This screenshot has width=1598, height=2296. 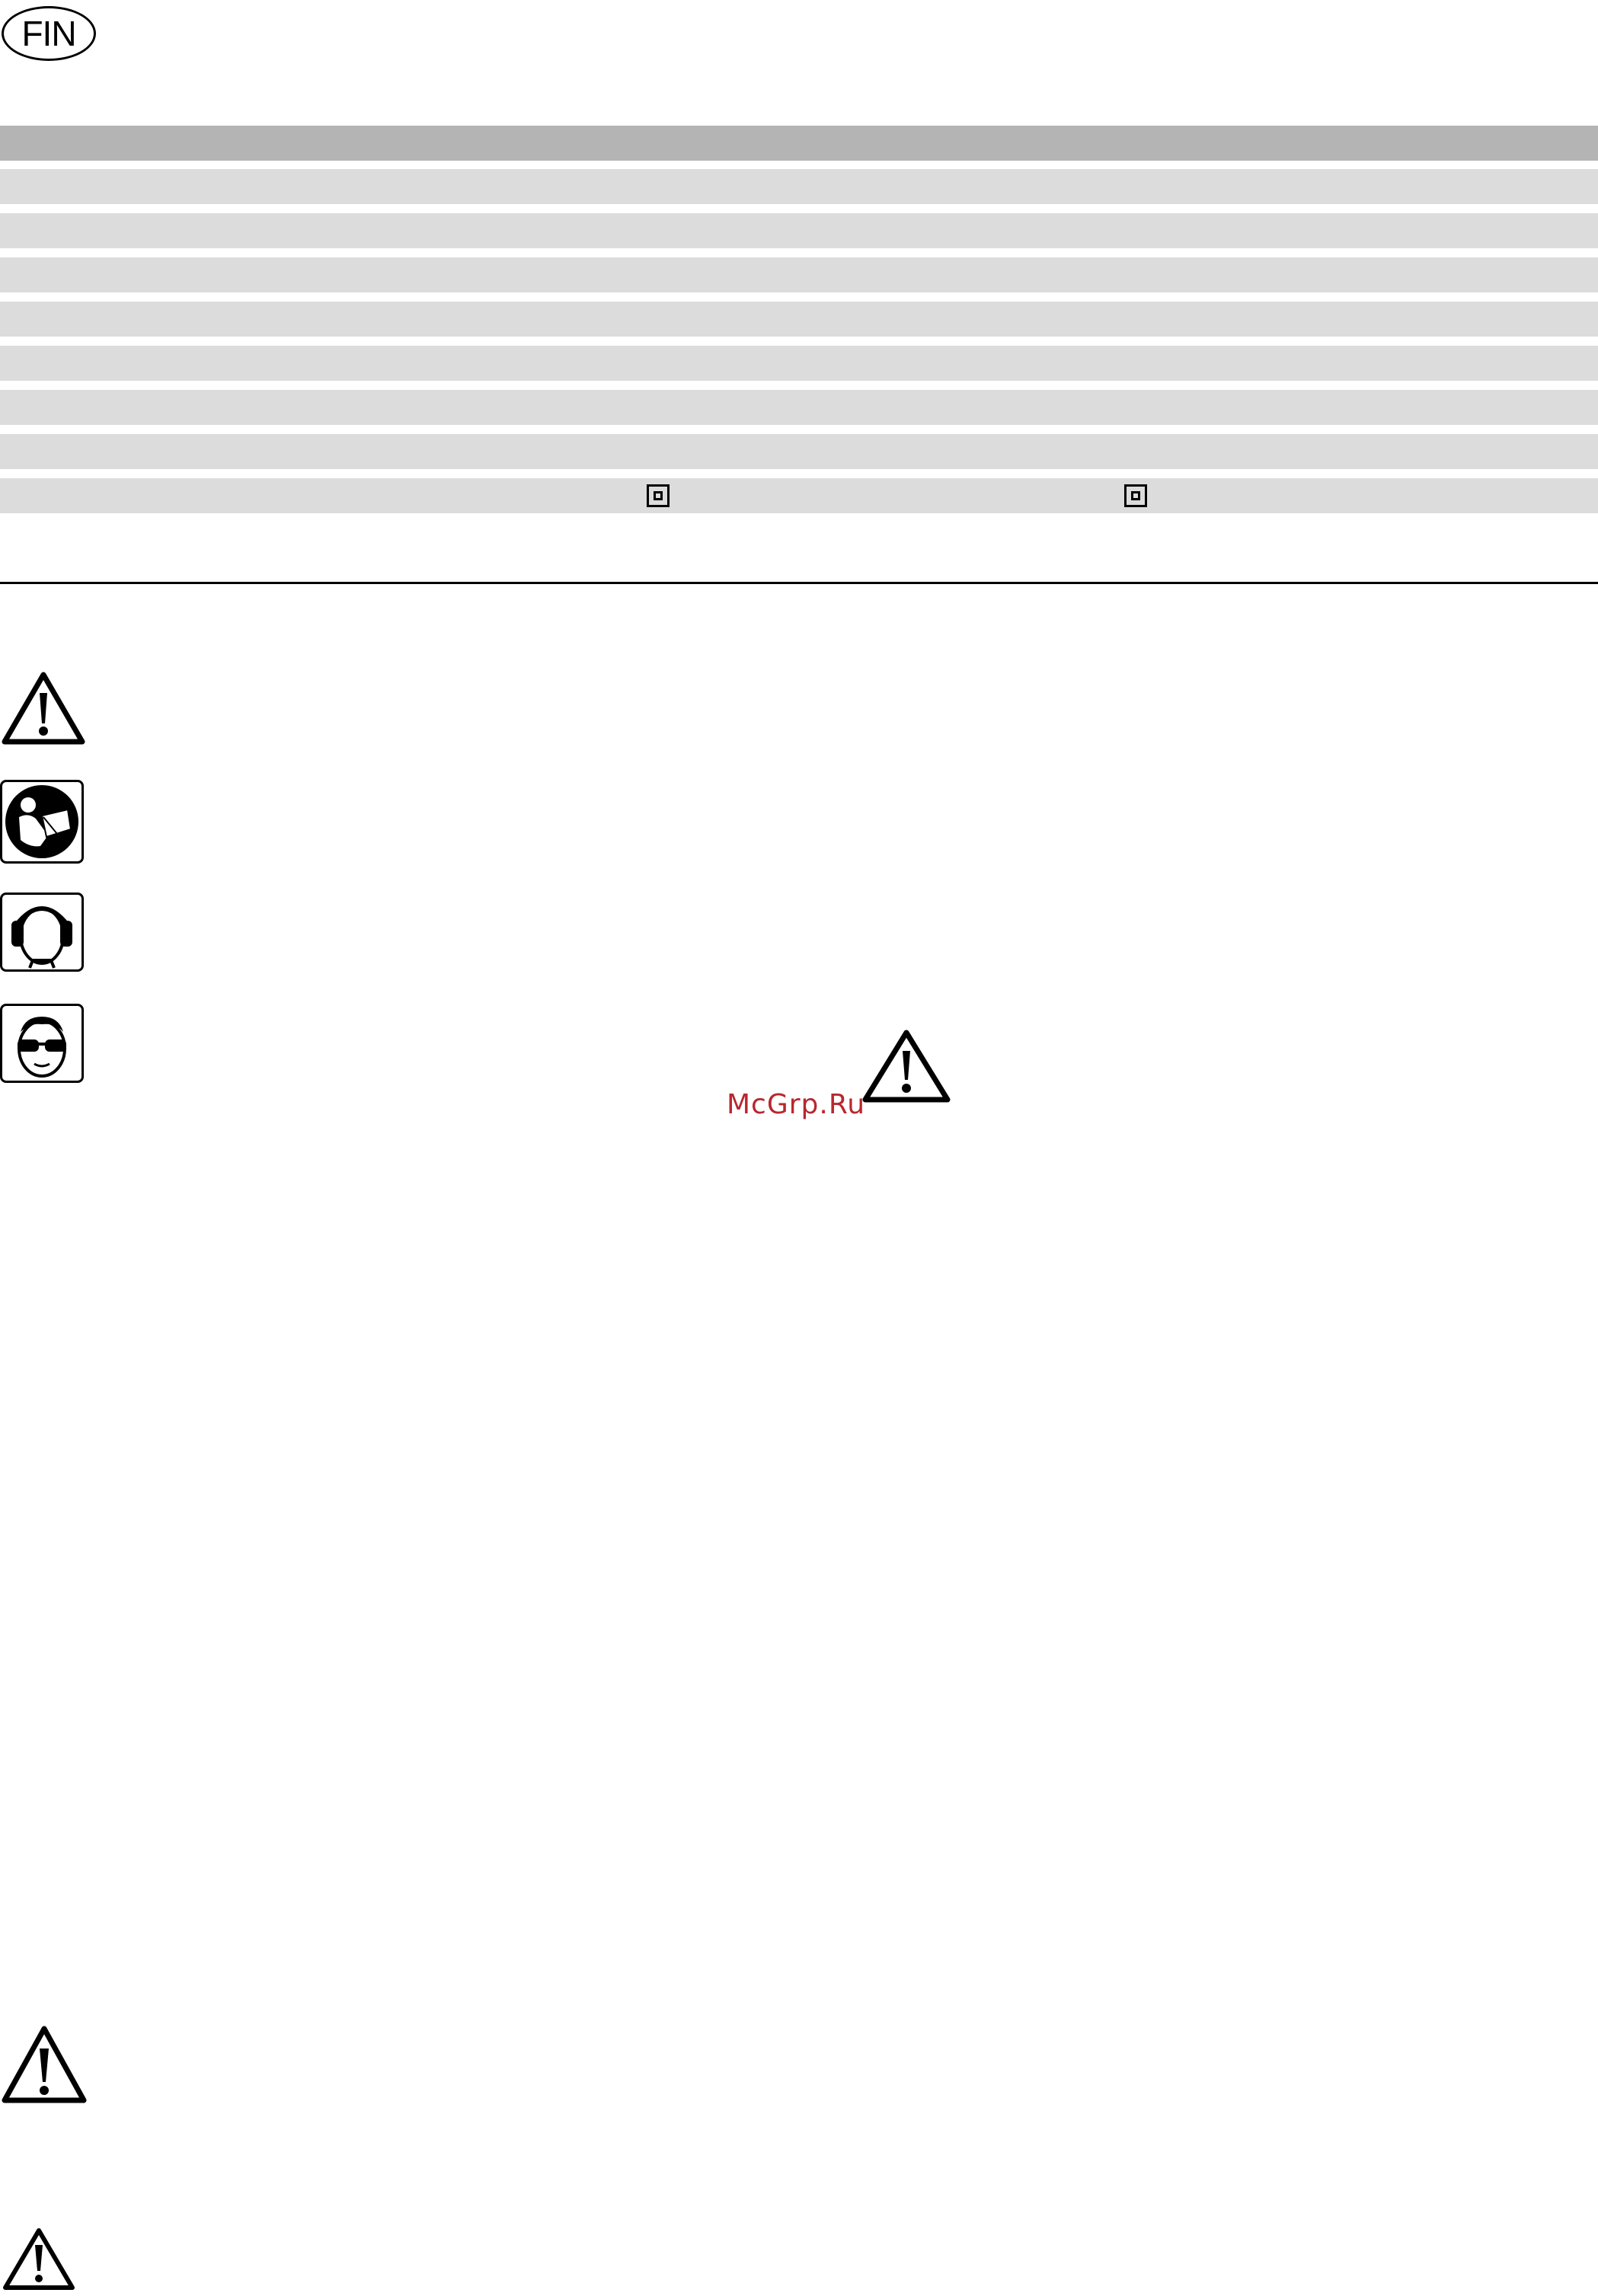 I want to click on country-code: FIN, so click(x=48, y=33).